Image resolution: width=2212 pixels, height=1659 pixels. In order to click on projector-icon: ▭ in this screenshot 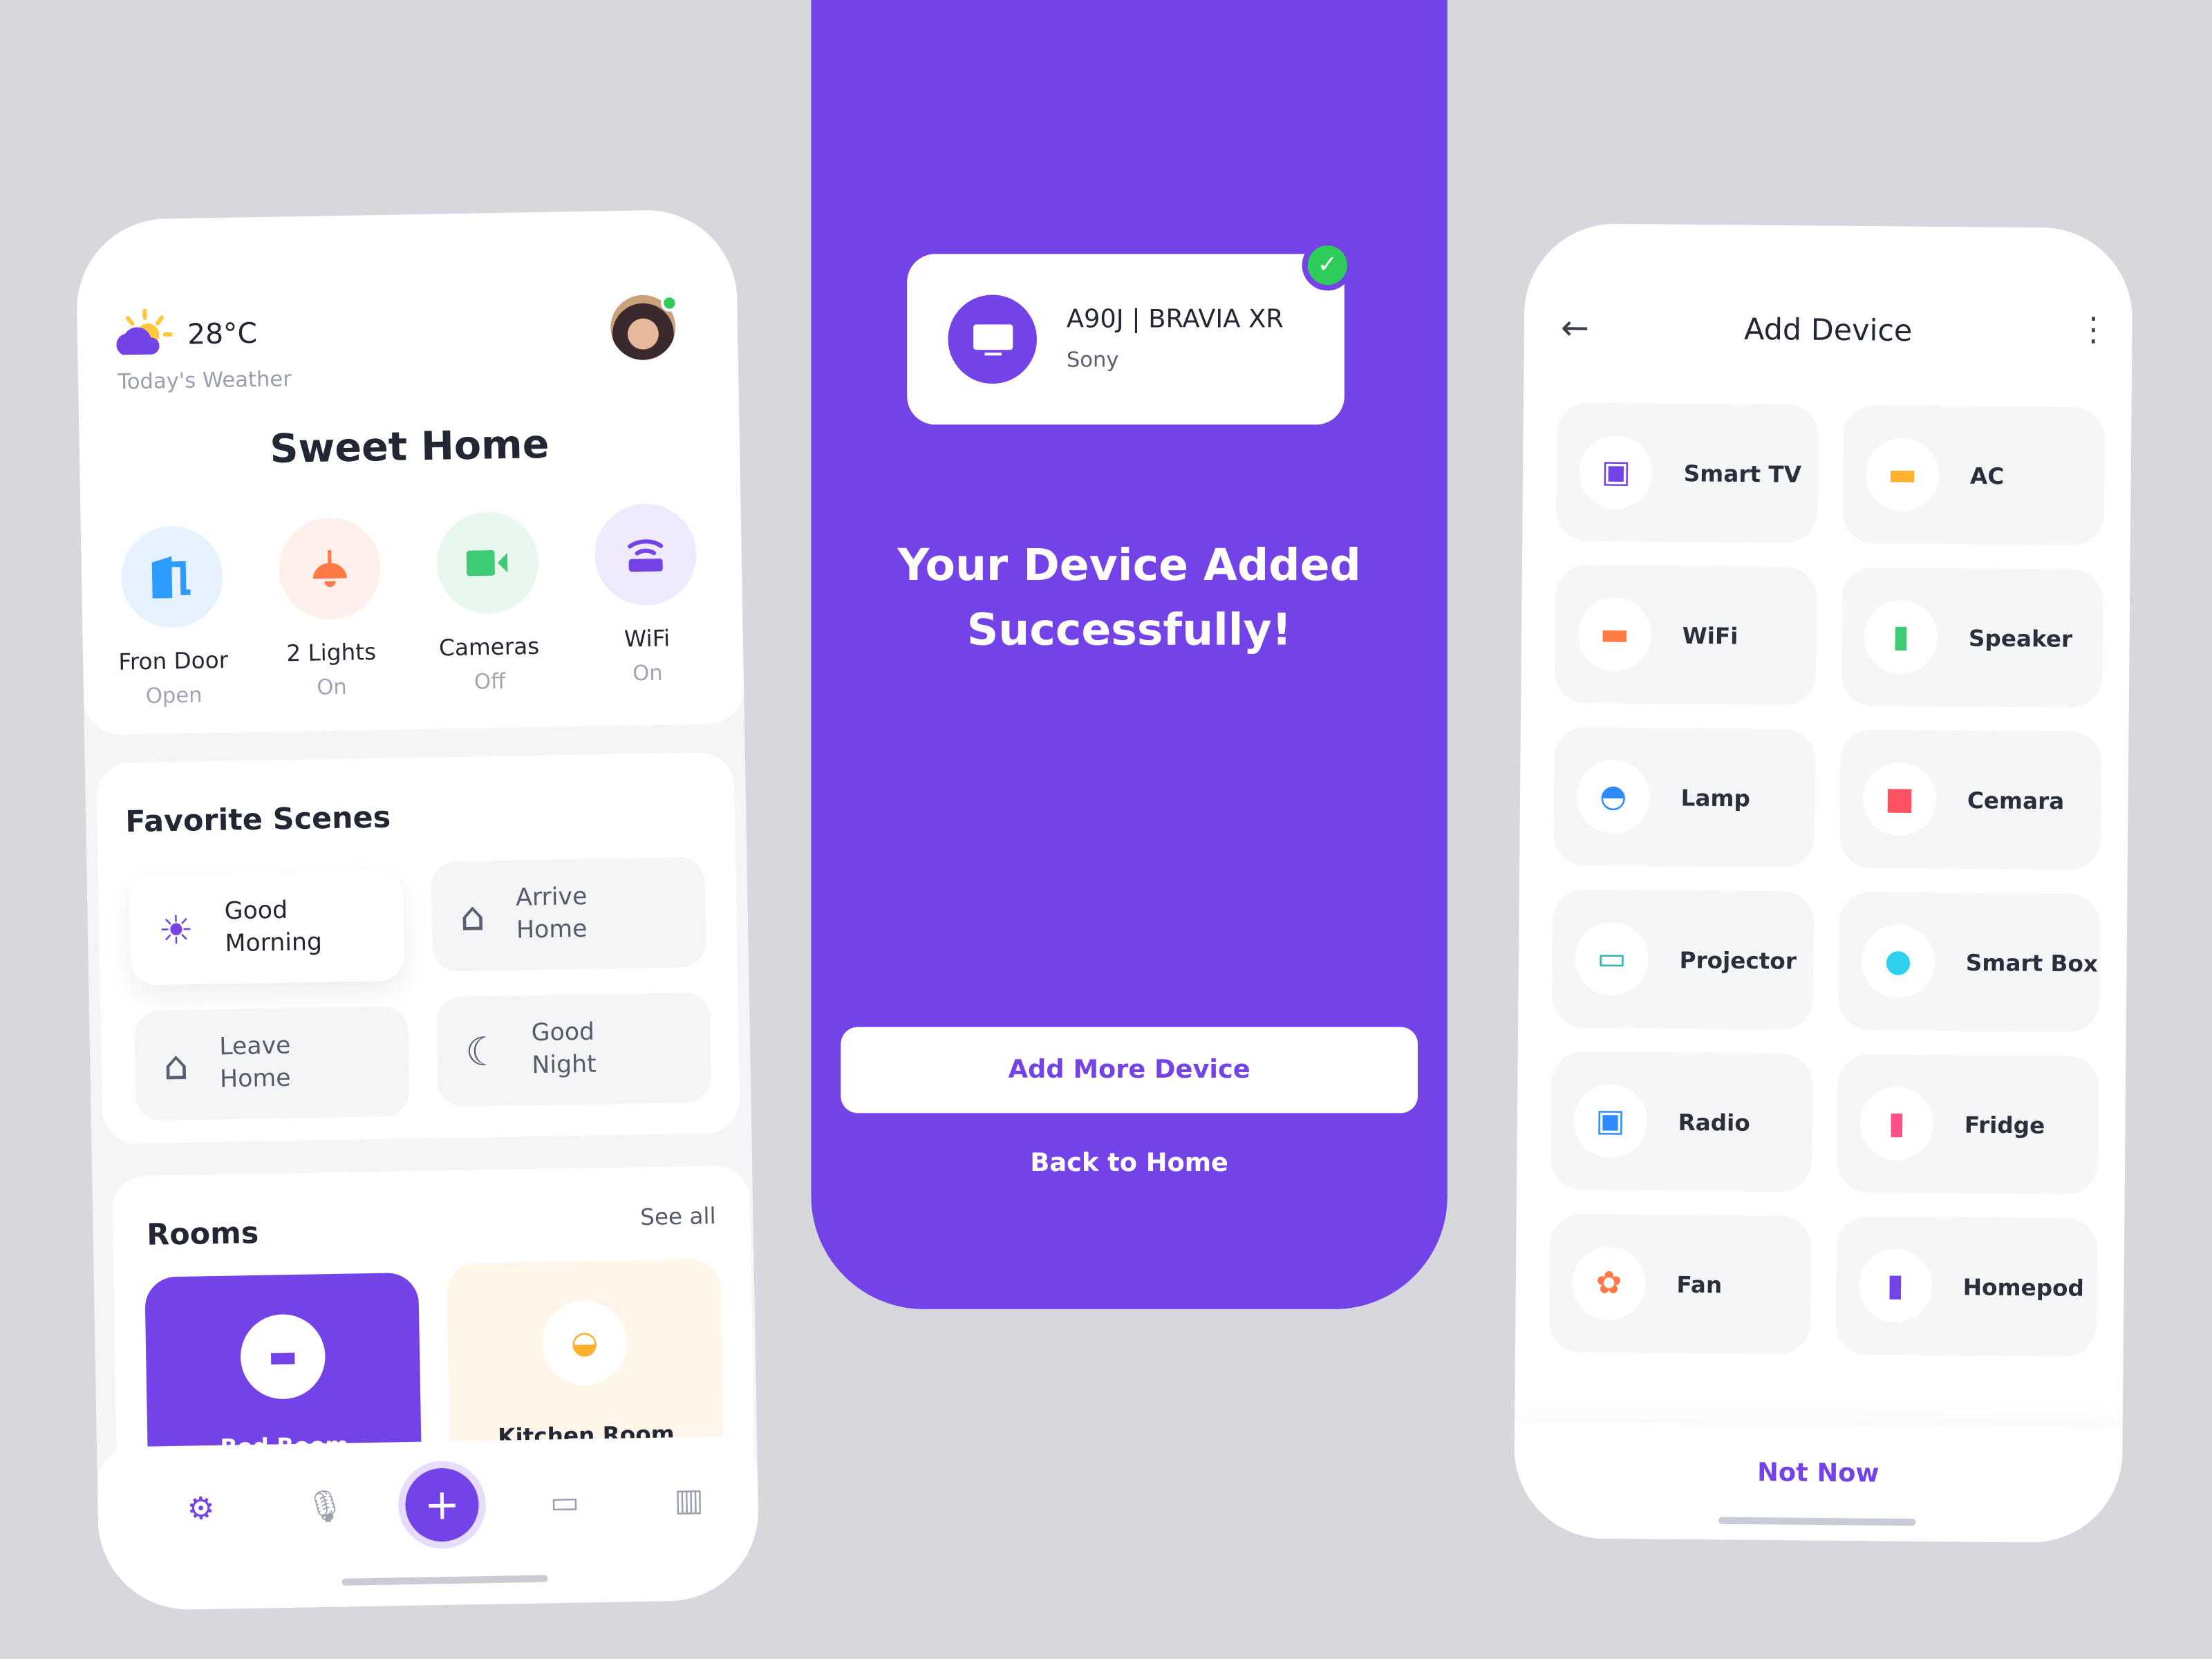, I will do `click(1612, 958)`.